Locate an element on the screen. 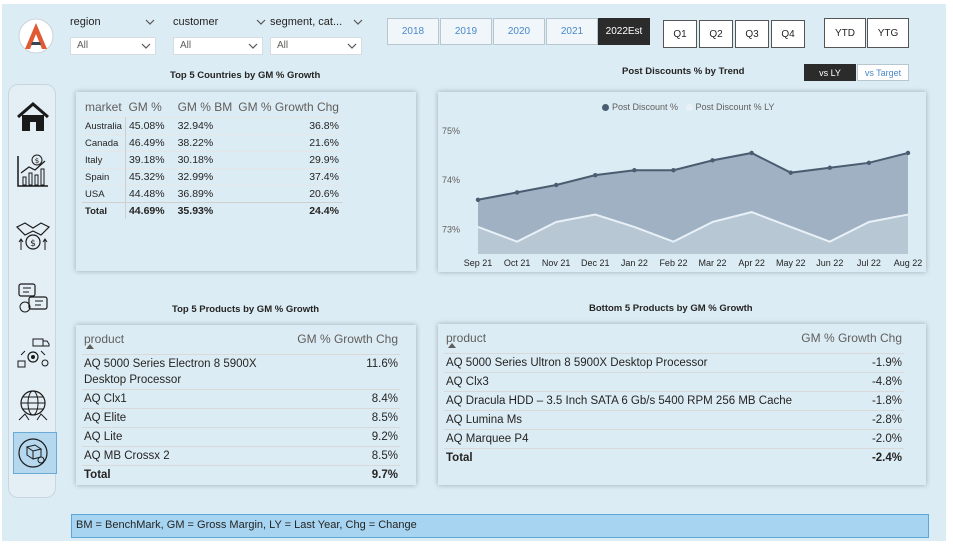  table-row: Spain 45.32% 32.99% 37.4% is located at coordinates (212, 177).